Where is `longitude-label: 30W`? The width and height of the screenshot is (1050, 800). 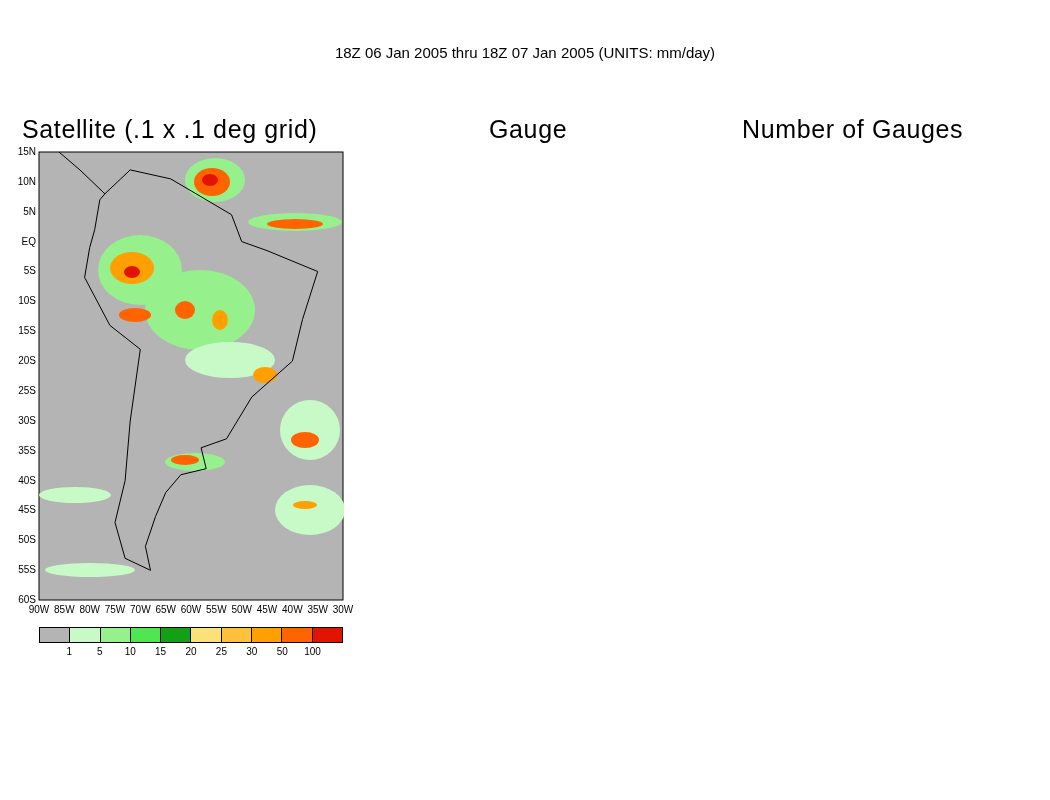 longitude-label: 30W is located at coordinates (343, 610).